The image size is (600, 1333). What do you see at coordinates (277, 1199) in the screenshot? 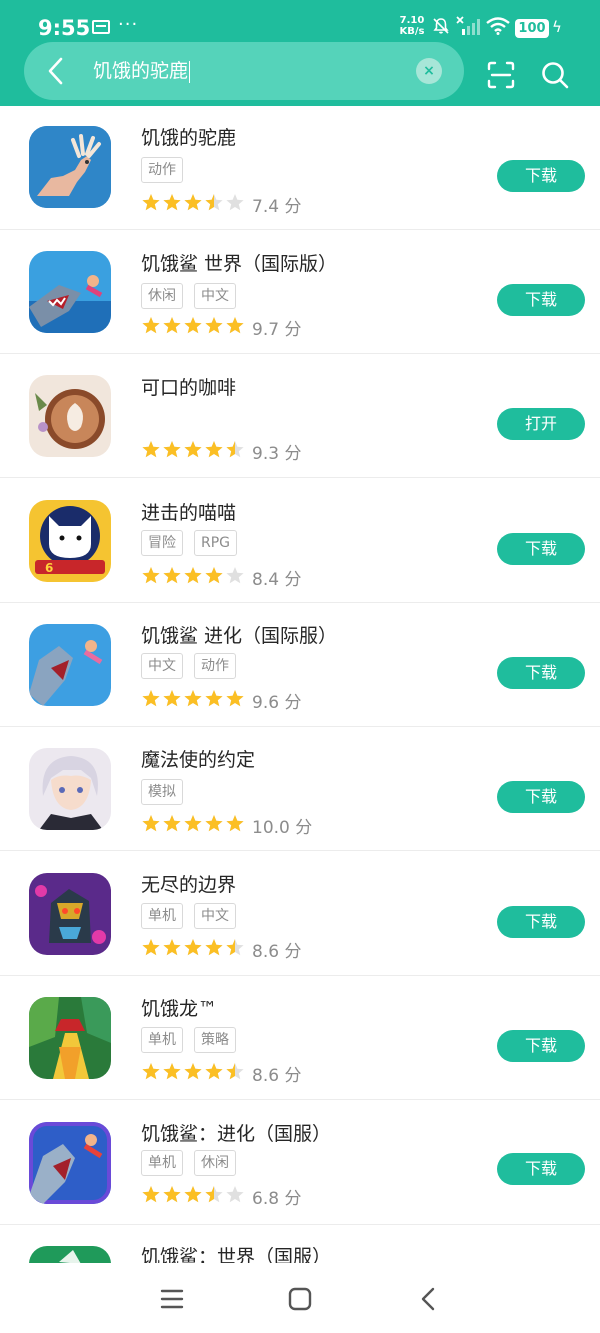
I see `app-score: 6.8 分` at bounding box center [277, 1199].